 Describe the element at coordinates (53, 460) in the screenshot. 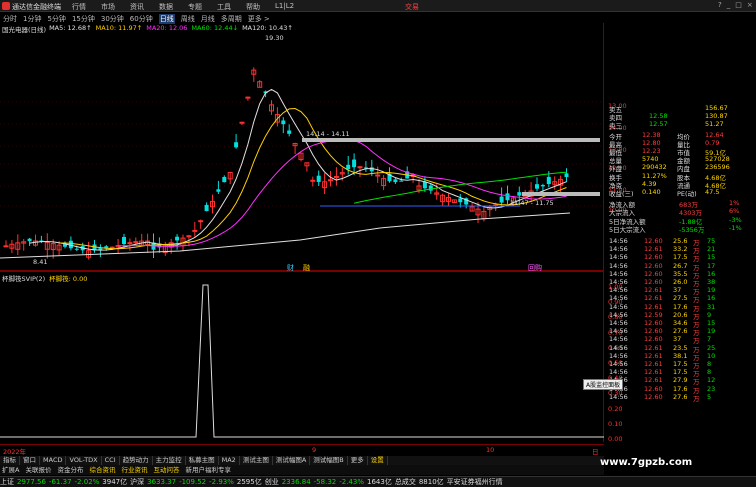

I see `indicator-tab: MACD` at that location.